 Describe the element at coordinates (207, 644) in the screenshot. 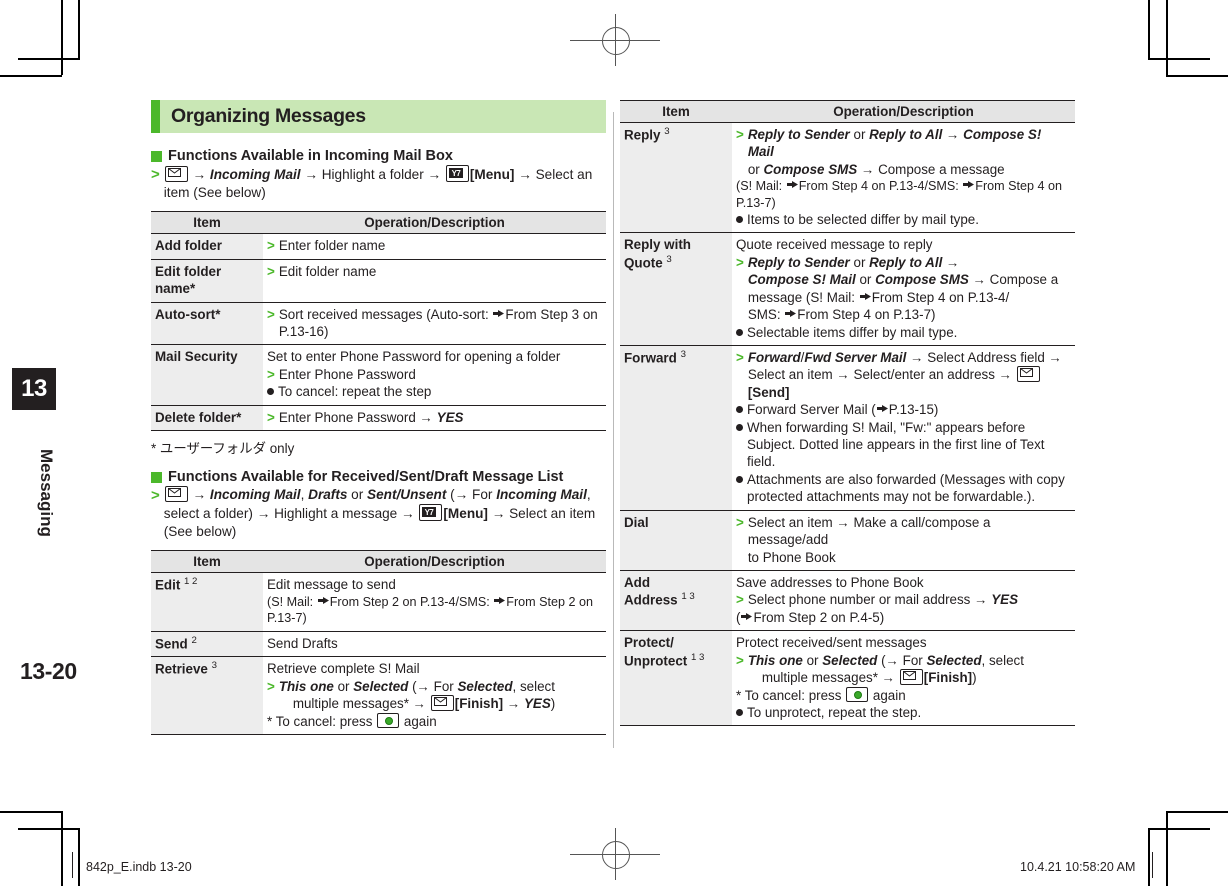

I see `row-item-send: Send 2` at that location.